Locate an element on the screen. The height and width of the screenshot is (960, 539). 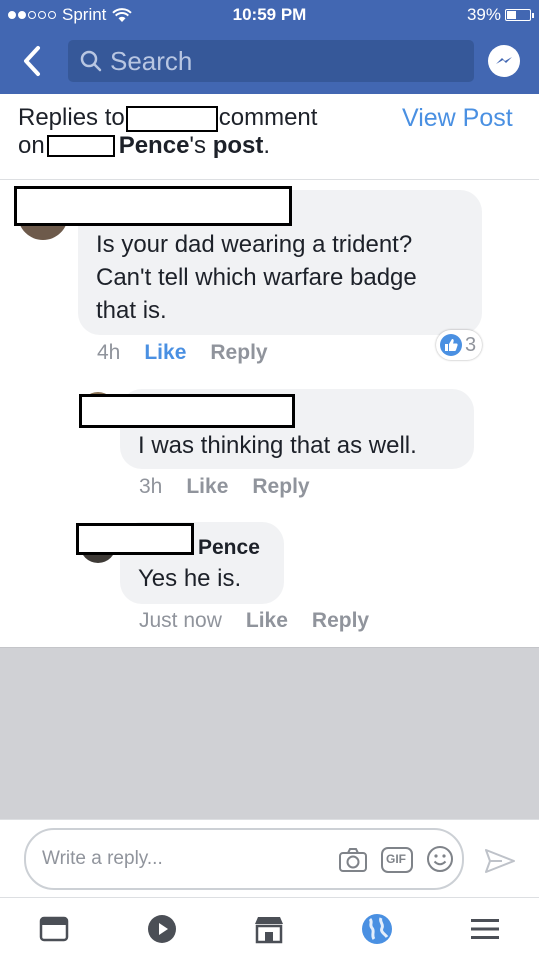
comment-line: Can't tell which warfare badge is located at coordinates (256, 277).